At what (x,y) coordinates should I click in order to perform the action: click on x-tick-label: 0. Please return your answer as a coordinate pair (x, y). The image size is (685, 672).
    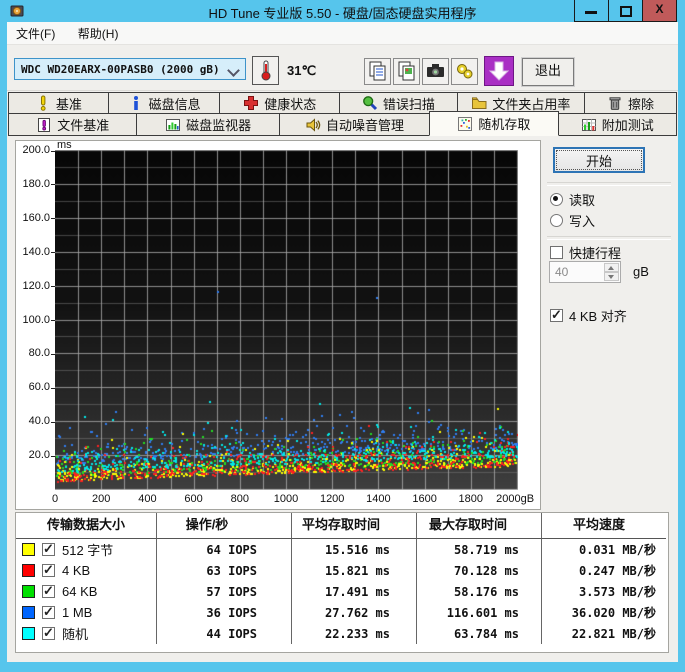
    Looking at the image, I should click on (55, 499).